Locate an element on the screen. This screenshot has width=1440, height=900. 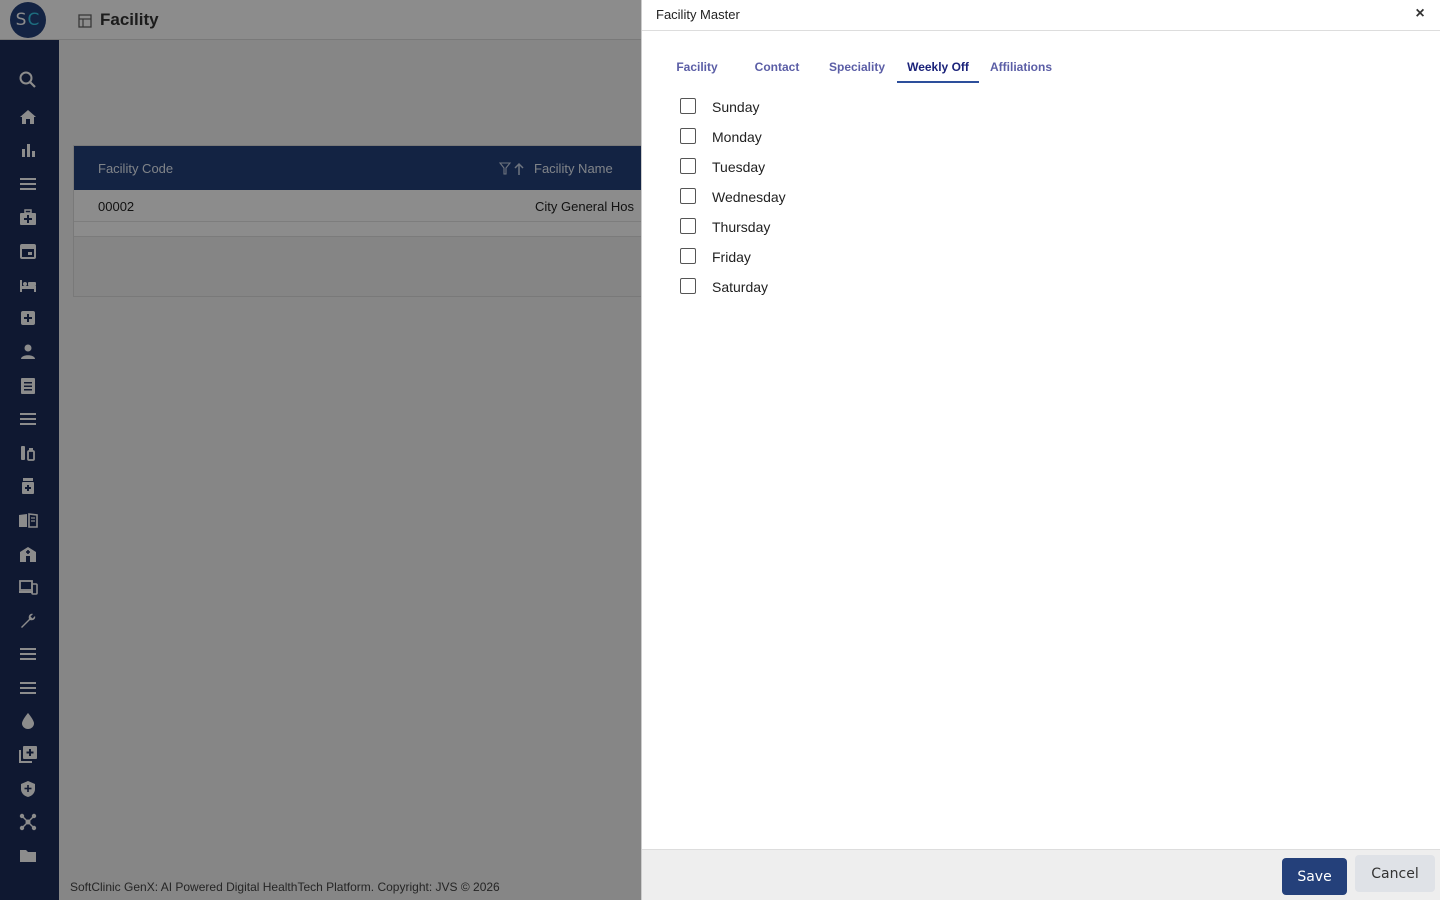
saturday-checkbox is located at coordinates (688, 286).